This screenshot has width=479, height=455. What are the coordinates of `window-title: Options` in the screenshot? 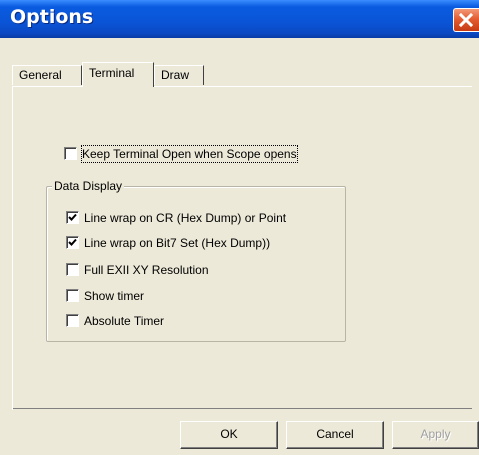 It's located at (52, 17).